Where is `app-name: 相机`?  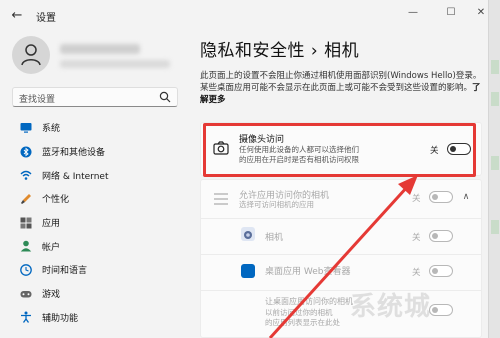 app-name: 相机 is located at coordinates (274, 238).